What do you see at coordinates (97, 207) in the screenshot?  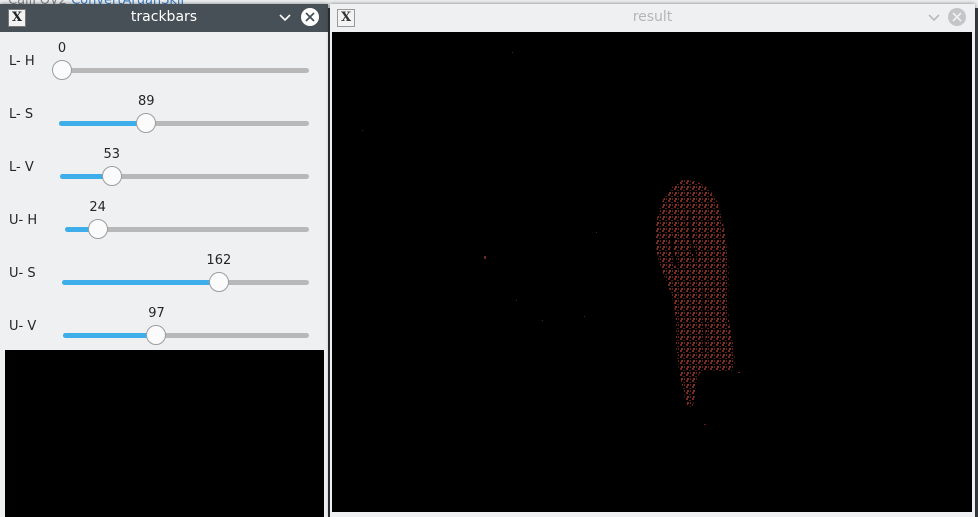 I see `trackbar-value: 24` at bounding box center [97, 207].